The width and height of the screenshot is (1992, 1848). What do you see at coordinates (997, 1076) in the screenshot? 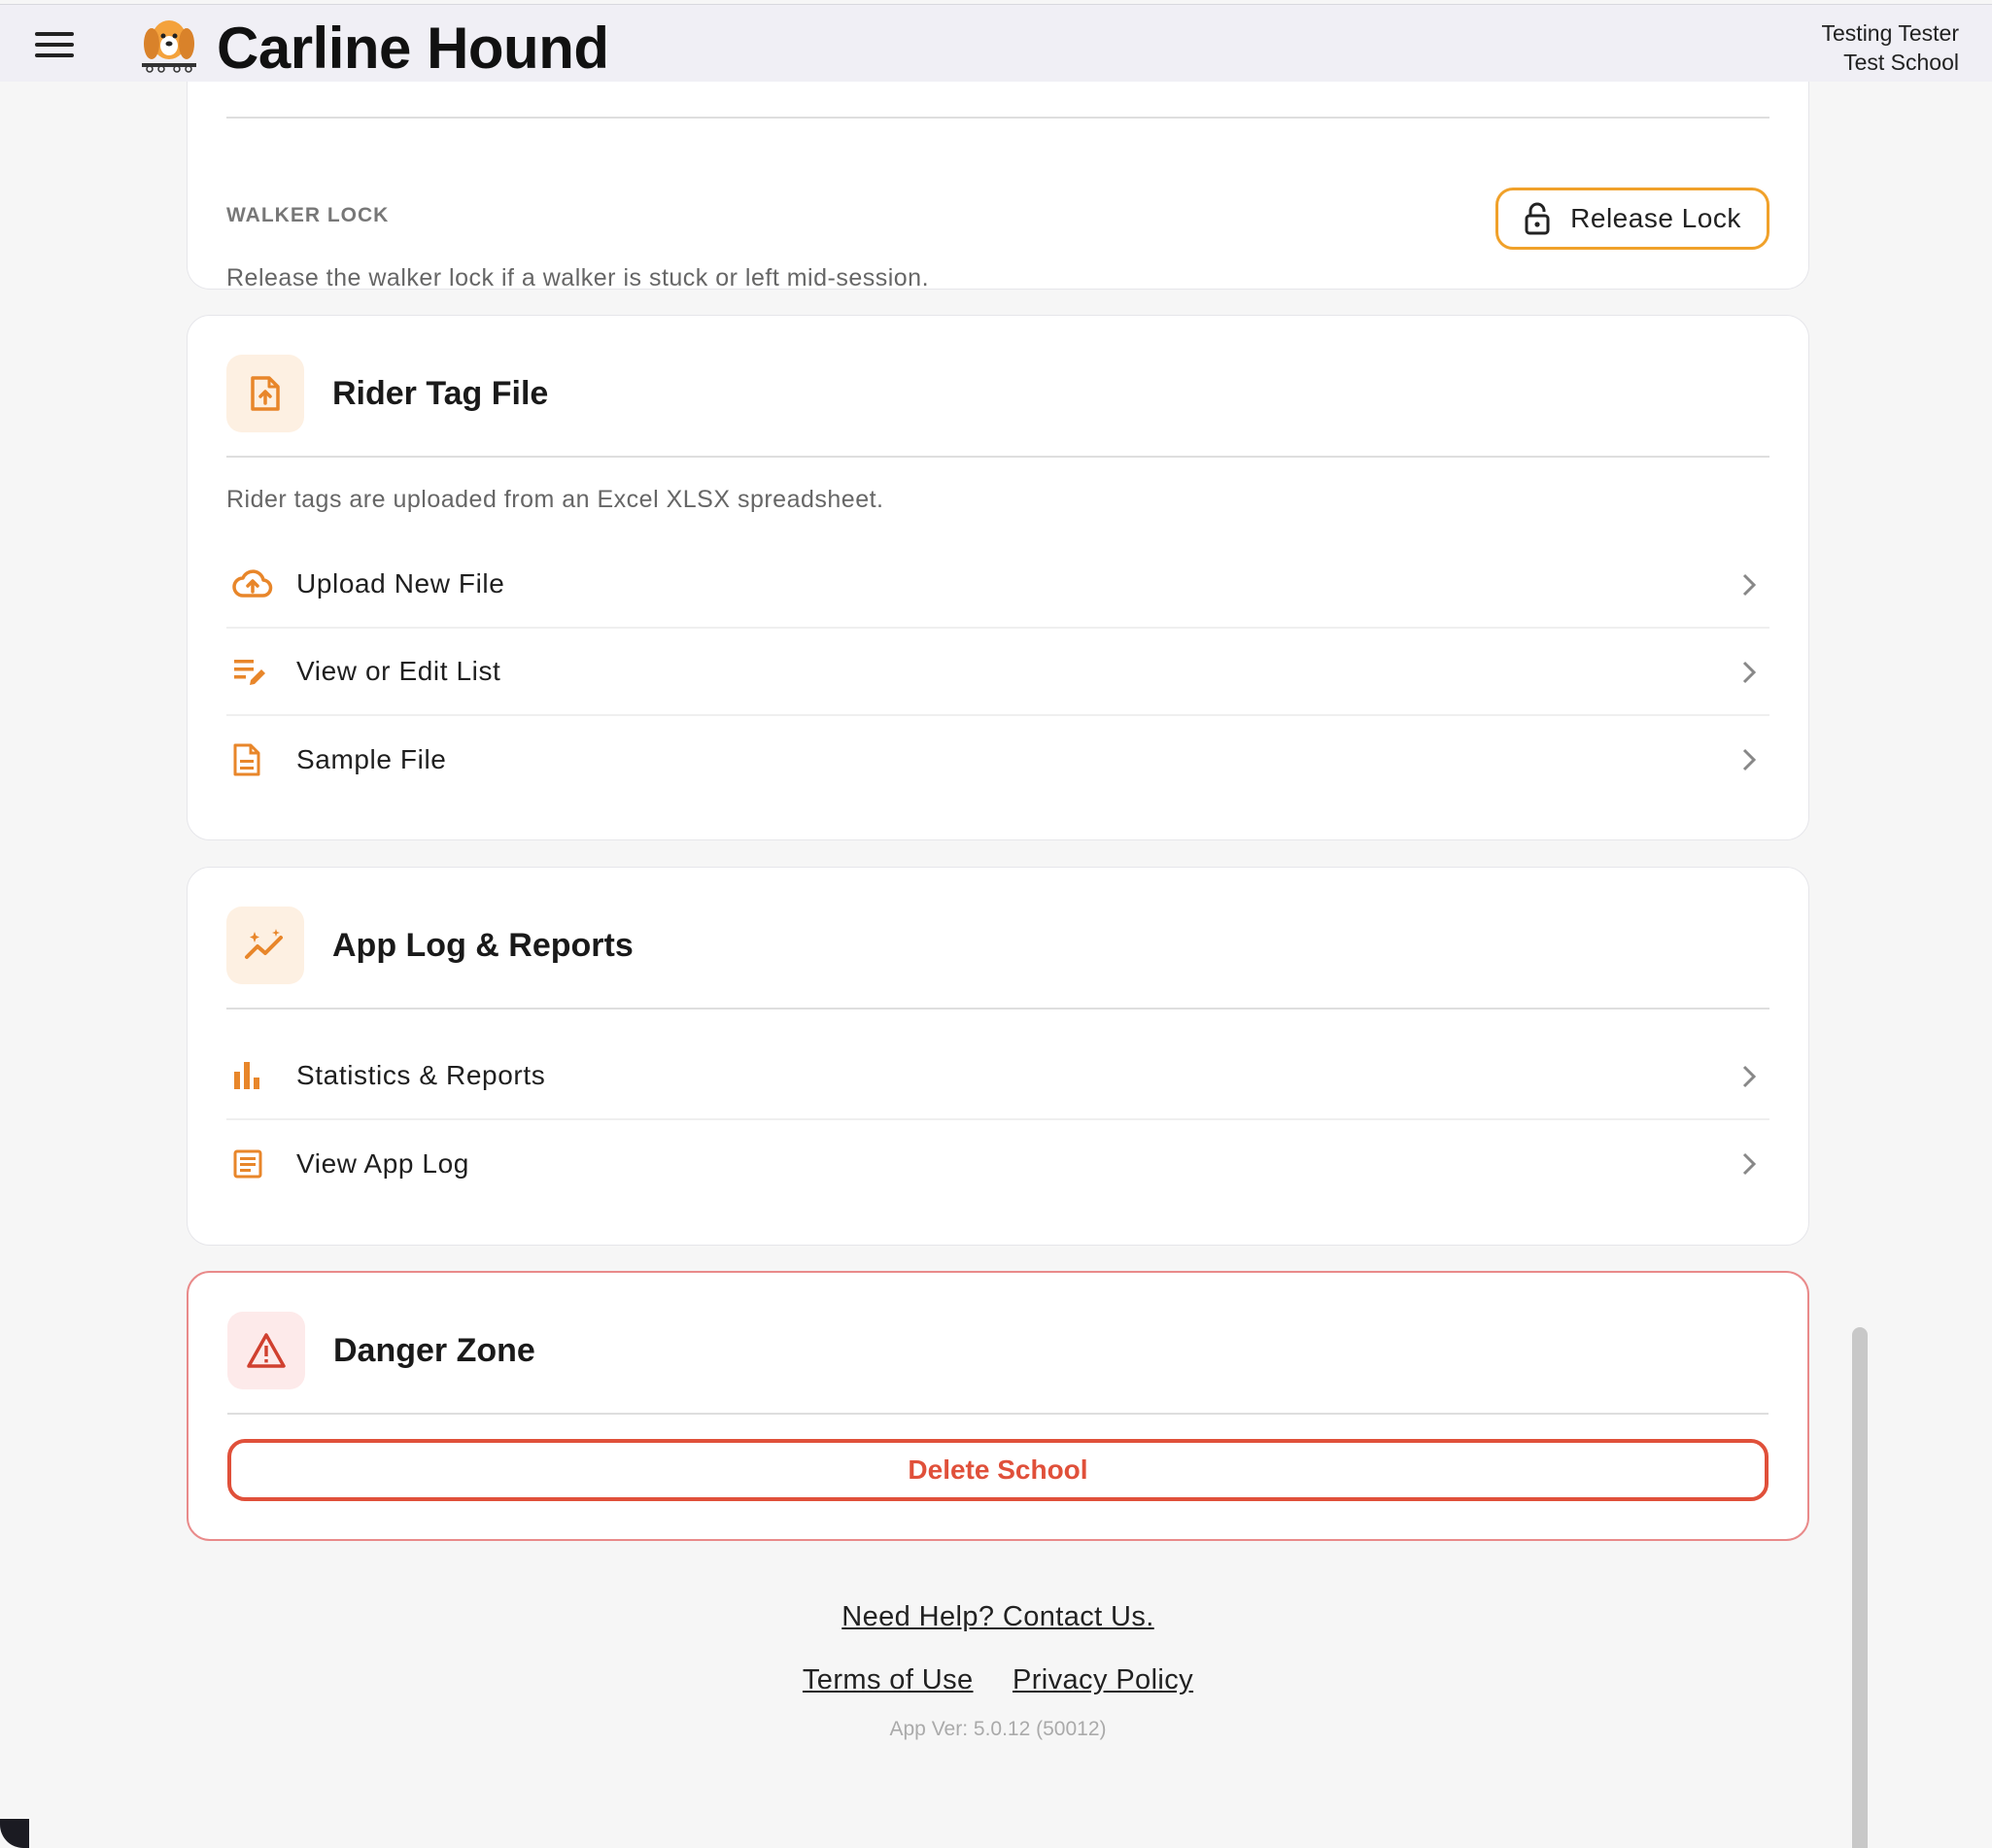
I see `statistics-reports-item: Statistics & Reports` at bounding box center [997, 1076].